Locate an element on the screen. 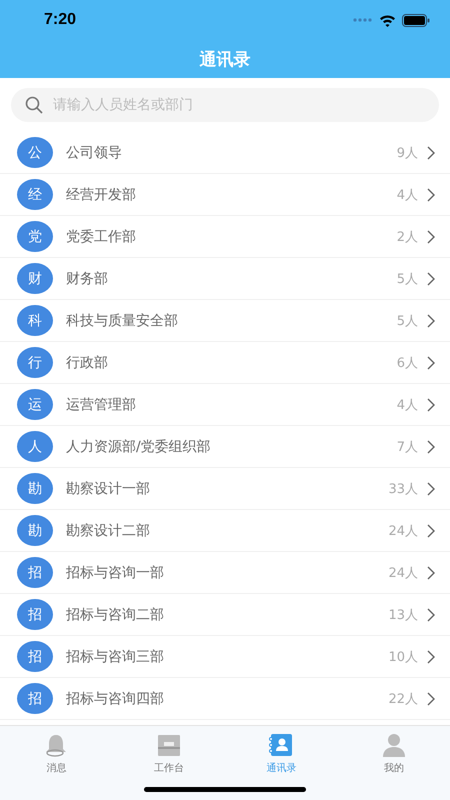  member-count: 9人 is located at coordinates (407, 153).